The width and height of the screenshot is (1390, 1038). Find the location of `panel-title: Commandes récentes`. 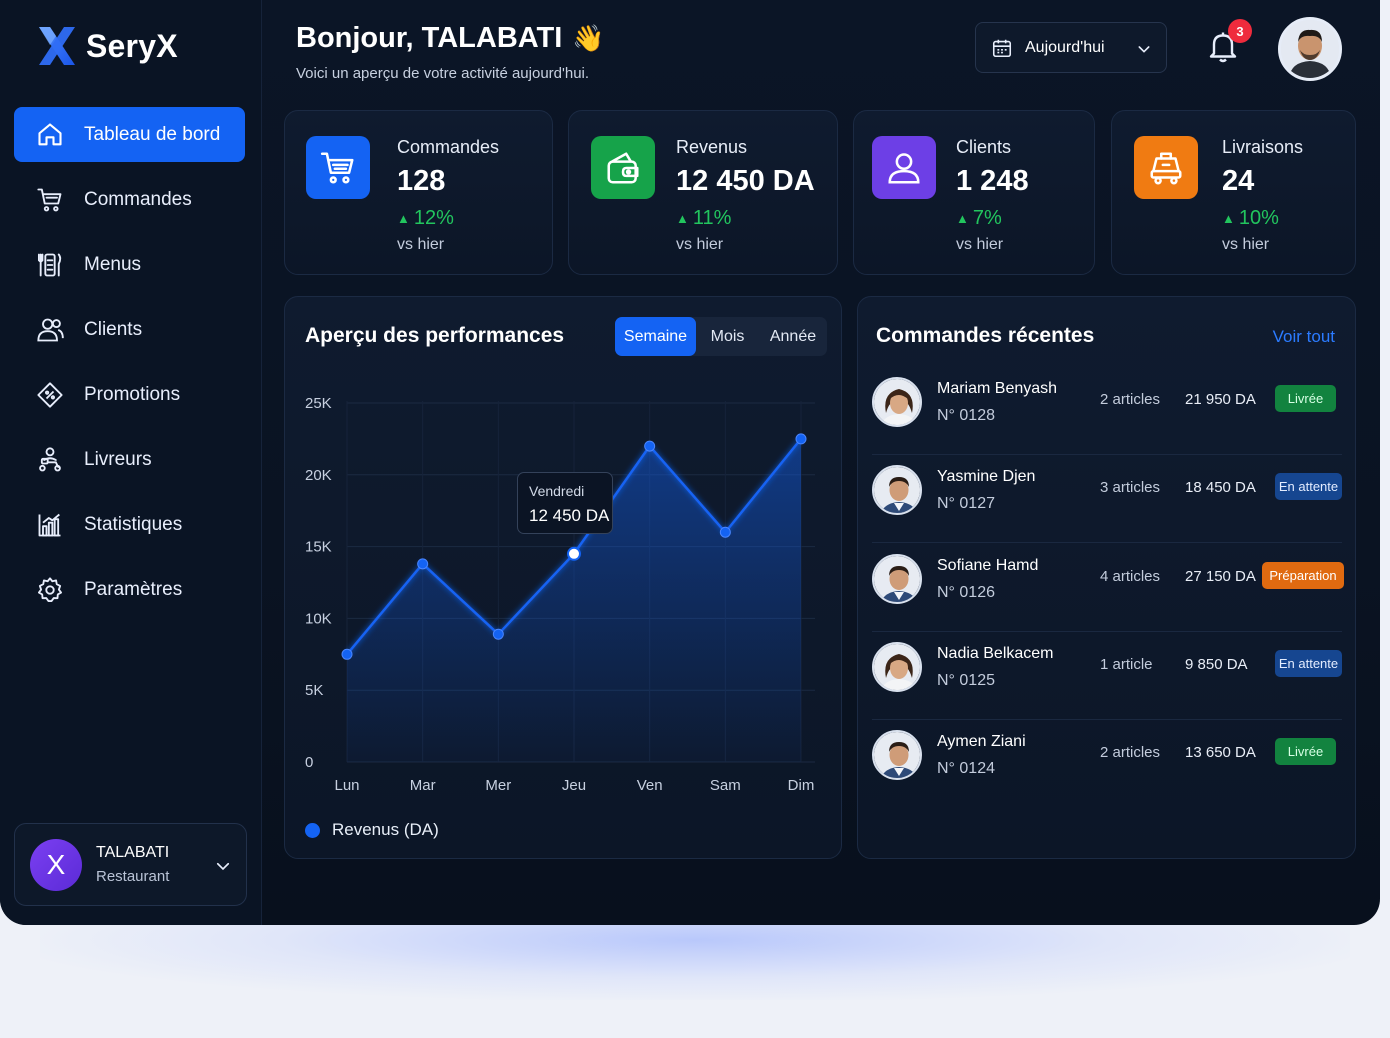

panel-title: Commandes récentes is located at coordinates (985, 335).